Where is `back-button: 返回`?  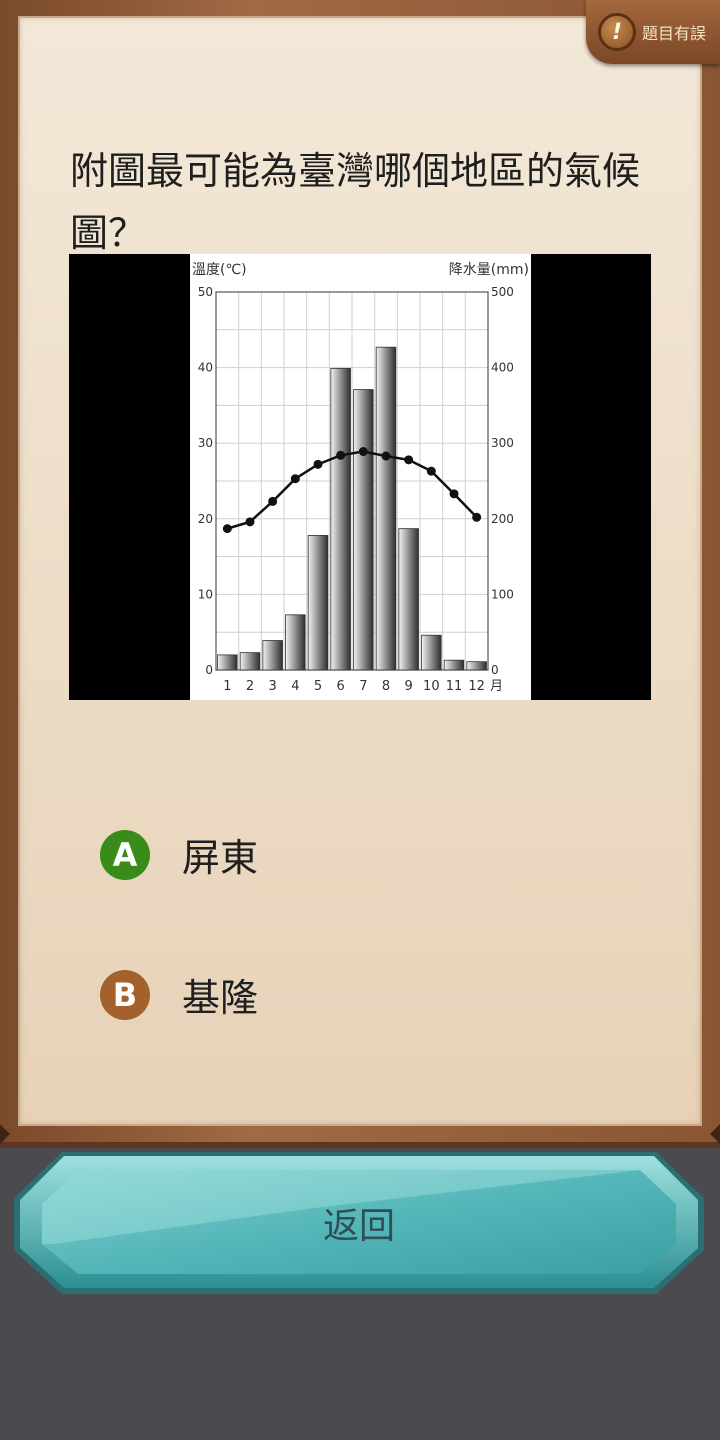 back-button: 返回 is located at coordinates (359, 1223).